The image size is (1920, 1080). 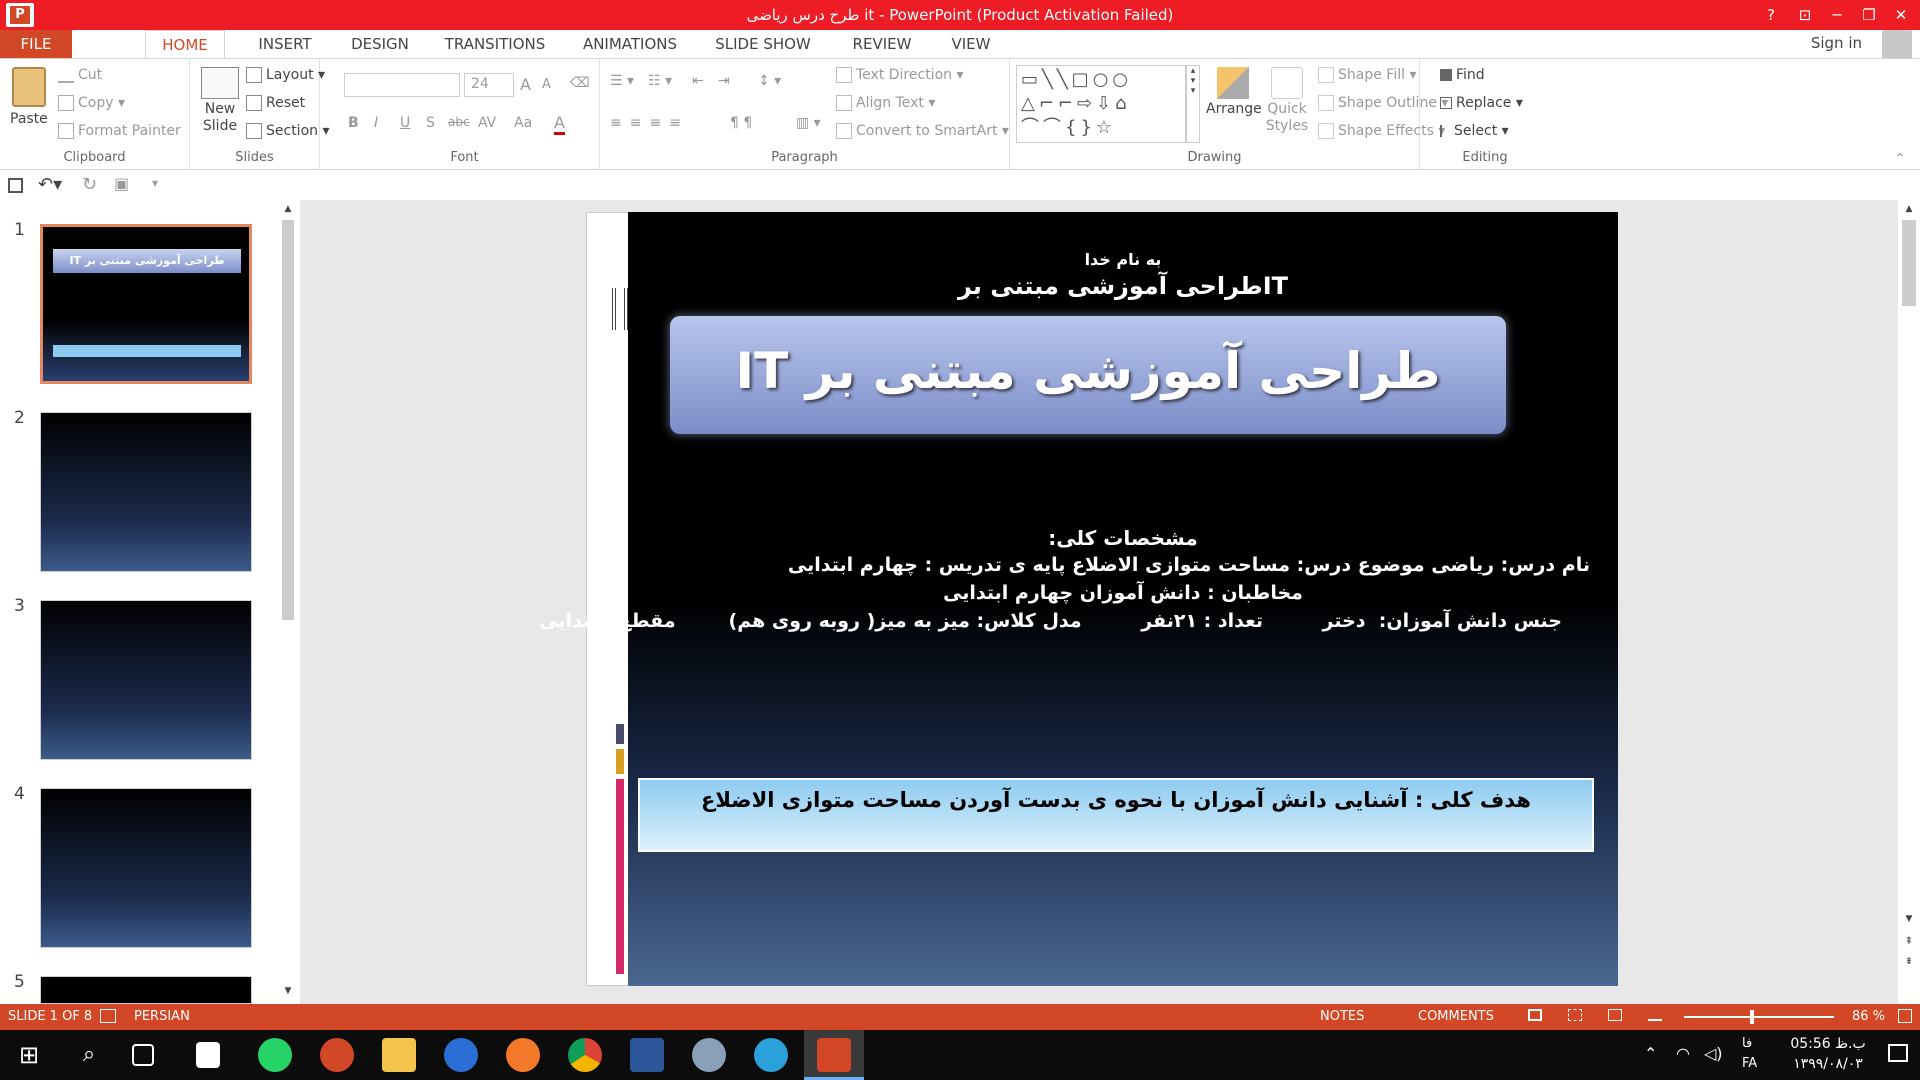 What do you see at coordinates (525, 84) in the screenshot?
I see `grow-font-button: A` at bounding box center [525, 84].